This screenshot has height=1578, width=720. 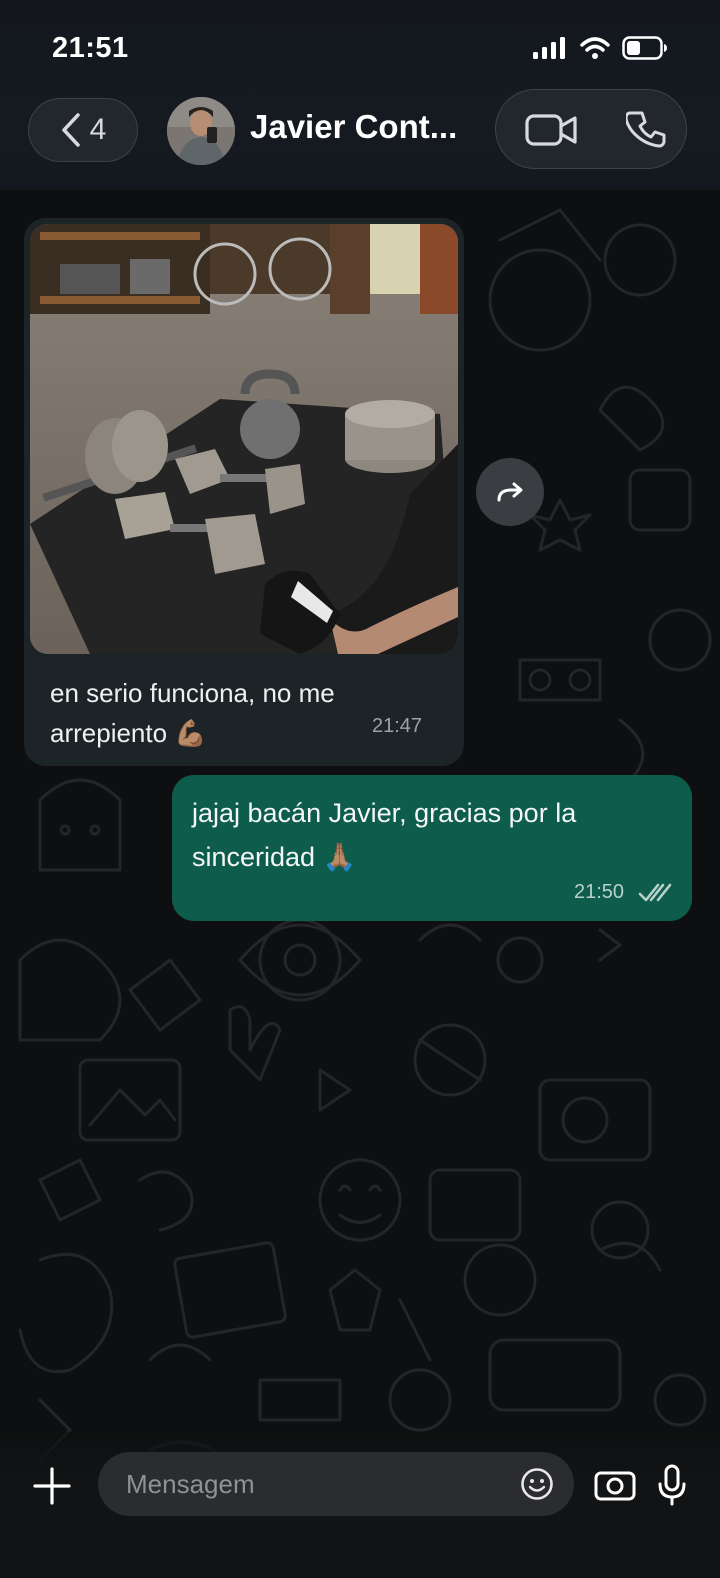 I want to click on status-bar: 21:51, so click(x=360, y=45).